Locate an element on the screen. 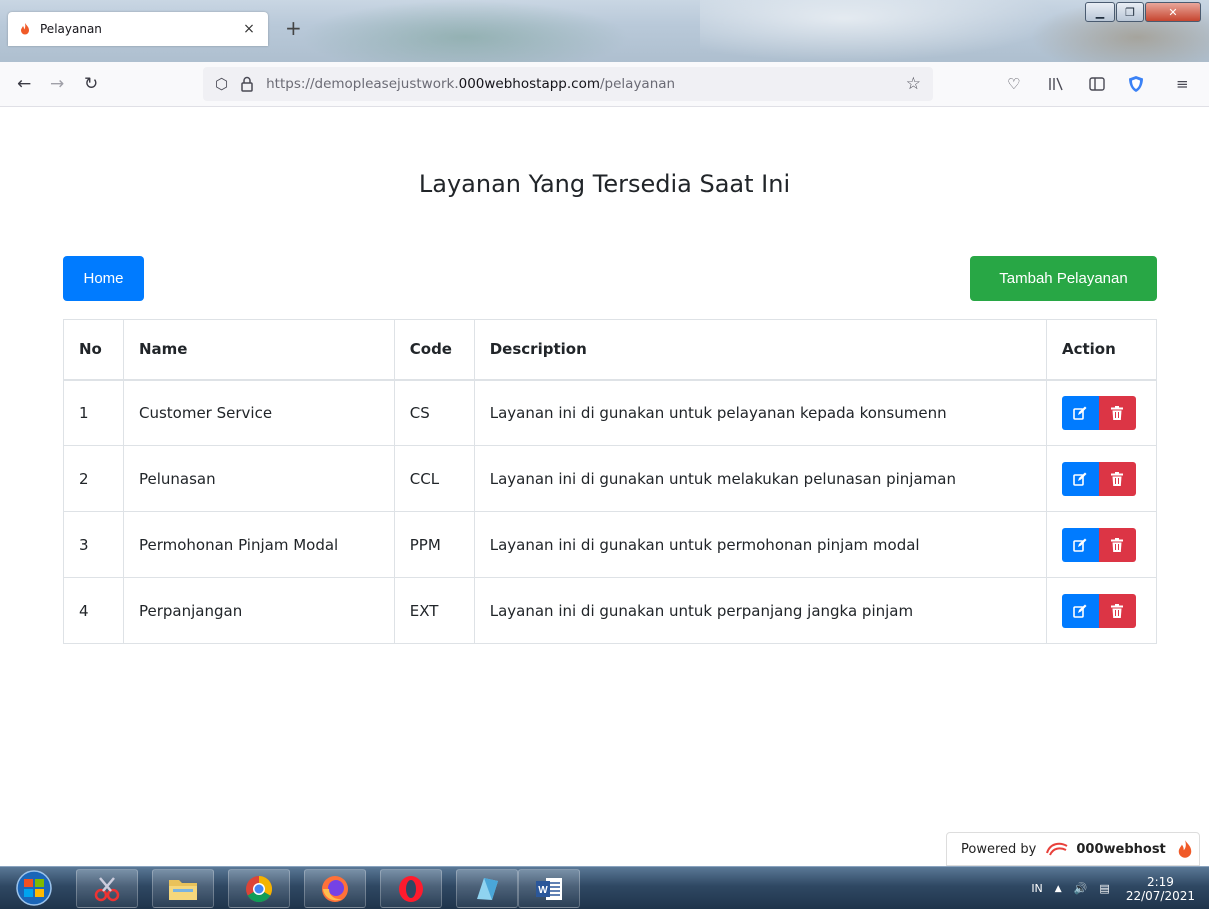 This screenshot has width=1209, height=909. file-explorer-icon is located at coordinates (183, 888).